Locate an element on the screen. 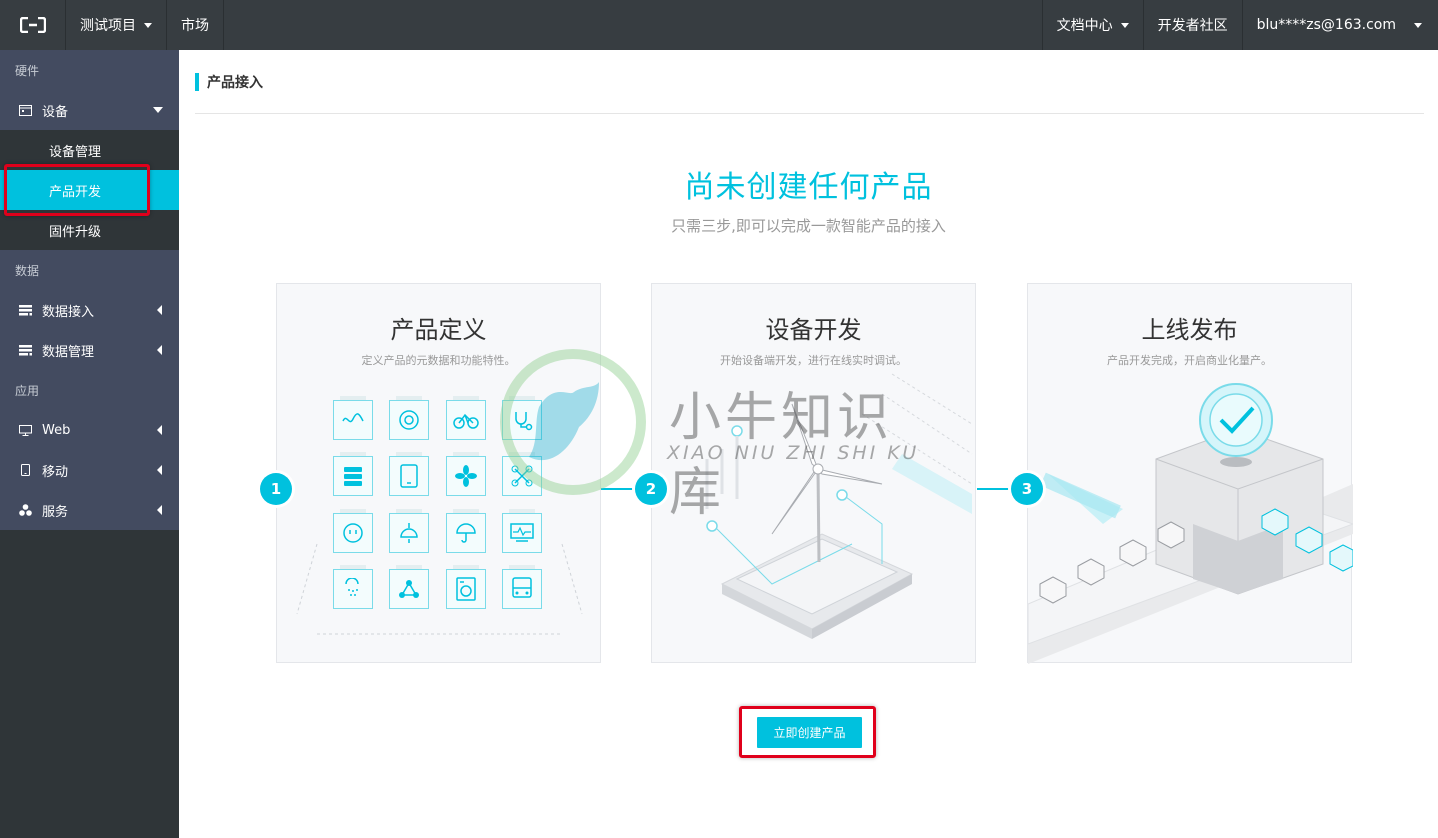 Image resolution: width=1438 pixels, height=838 pixels. create-product-button: 立即创建产品 is located at coordinates (809, 732).